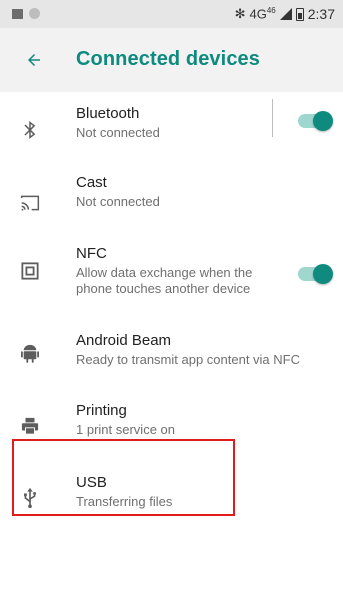 The image size is (343, 606). I want to click on bluetooth-toggle, so click(315, 121).